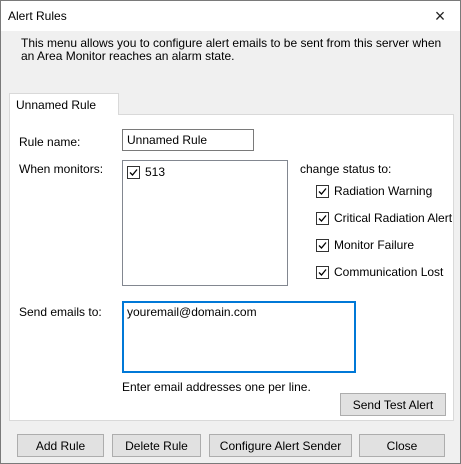 The height and width of the screenshot is (464, 461). I want to click on status-label: Critical Radiation Alert, so click(393, 218).